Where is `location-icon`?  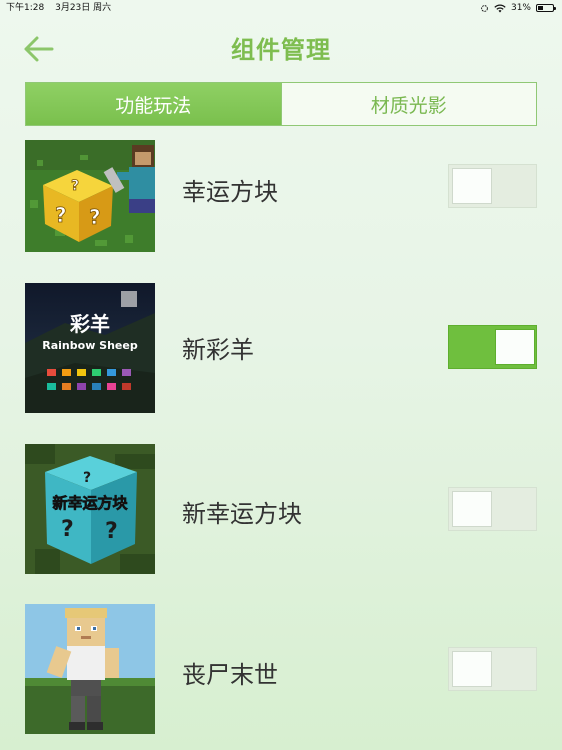 location-icon is located at coordinates (484, 8).